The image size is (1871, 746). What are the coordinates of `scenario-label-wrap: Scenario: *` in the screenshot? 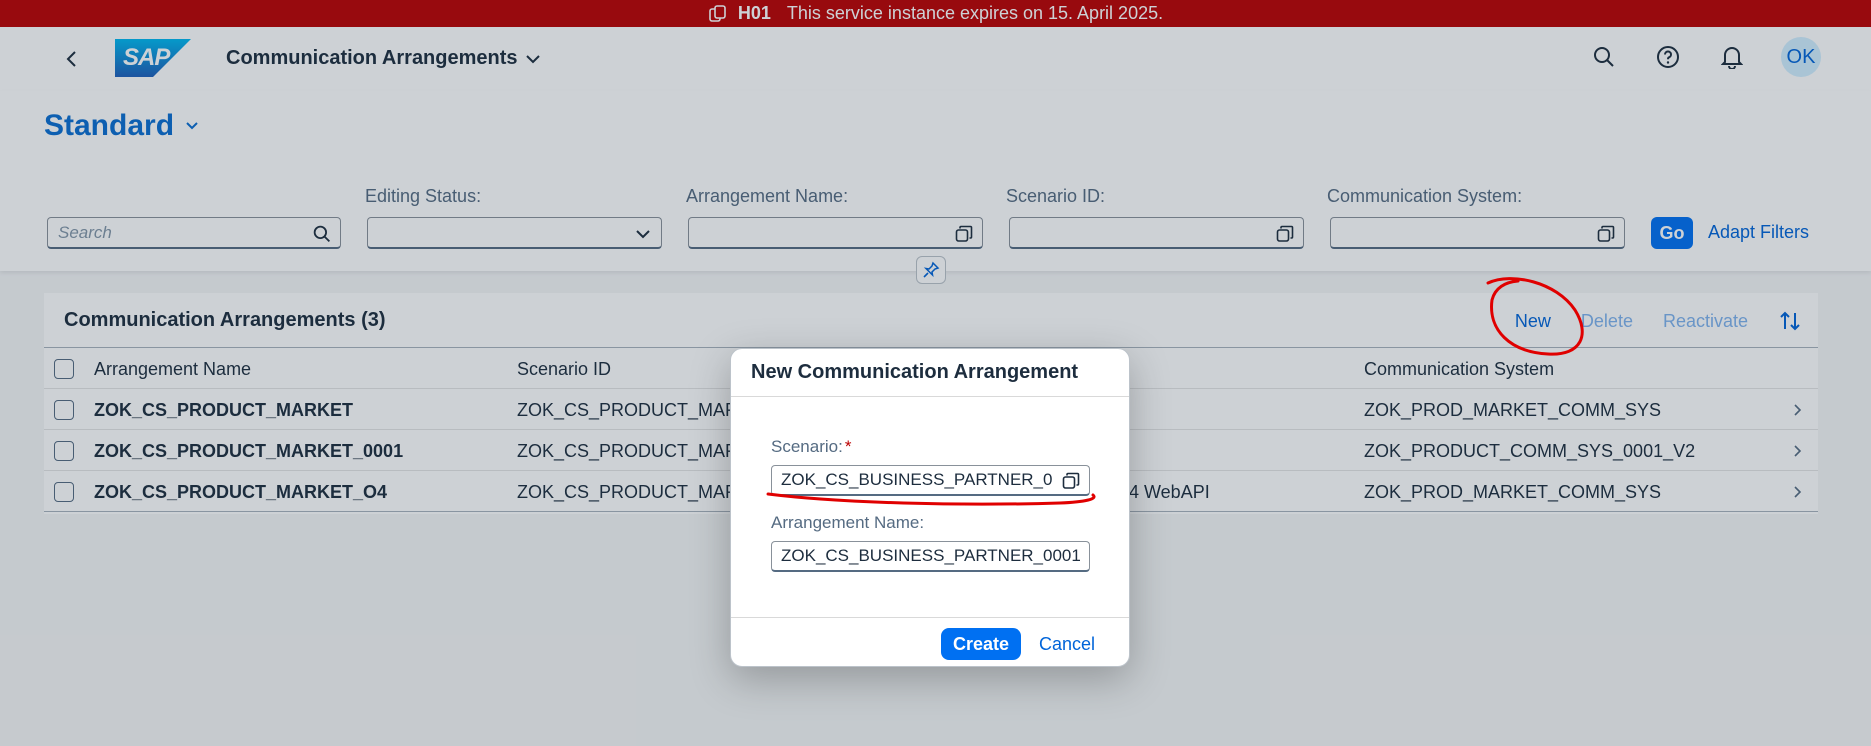 It's located at (811, 447).